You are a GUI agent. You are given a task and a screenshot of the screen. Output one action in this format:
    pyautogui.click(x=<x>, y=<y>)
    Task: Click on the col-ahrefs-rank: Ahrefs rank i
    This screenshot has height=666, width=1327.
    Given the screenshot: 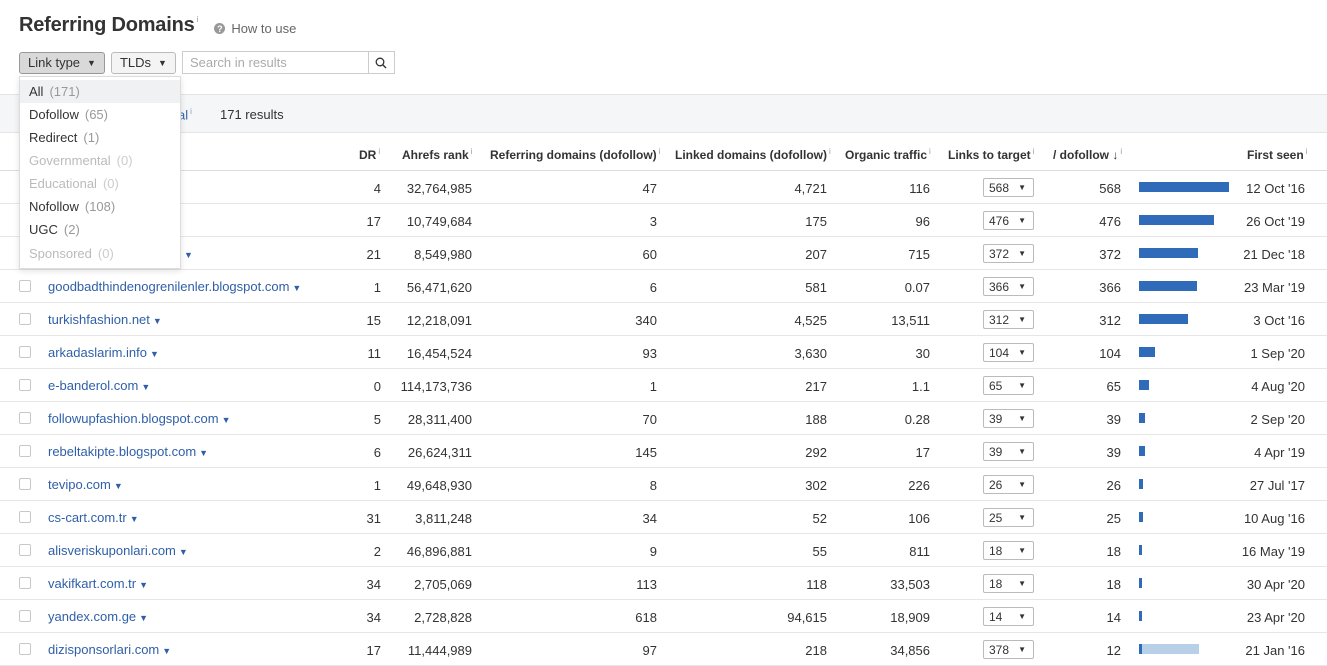 What is the action you would take?
    pyautogui.click(x=437, y=154)
    